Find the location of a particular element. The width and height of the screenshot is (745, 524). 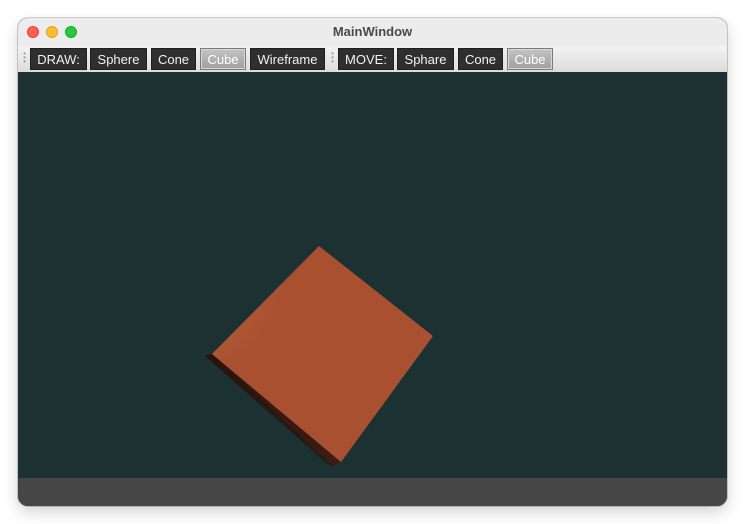

status-bar is located at coordinates (372, 492).